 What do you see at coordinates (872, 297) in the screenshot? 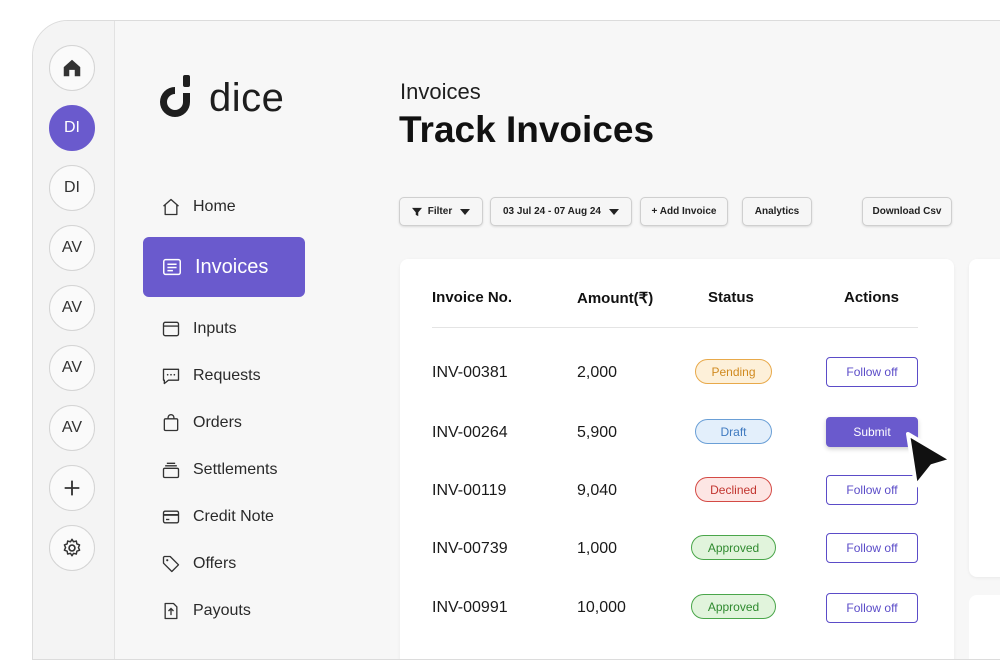
I see `column-header-actions: Actions` at bounding box center [872, 297].